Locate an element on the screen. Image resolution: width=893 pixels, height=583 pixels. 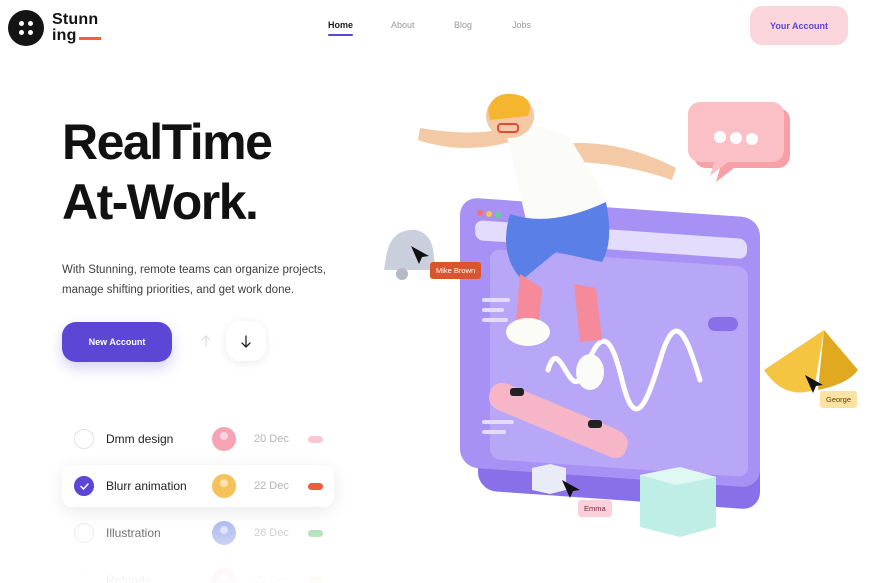
check-icon is located at coordinates (84, 486).